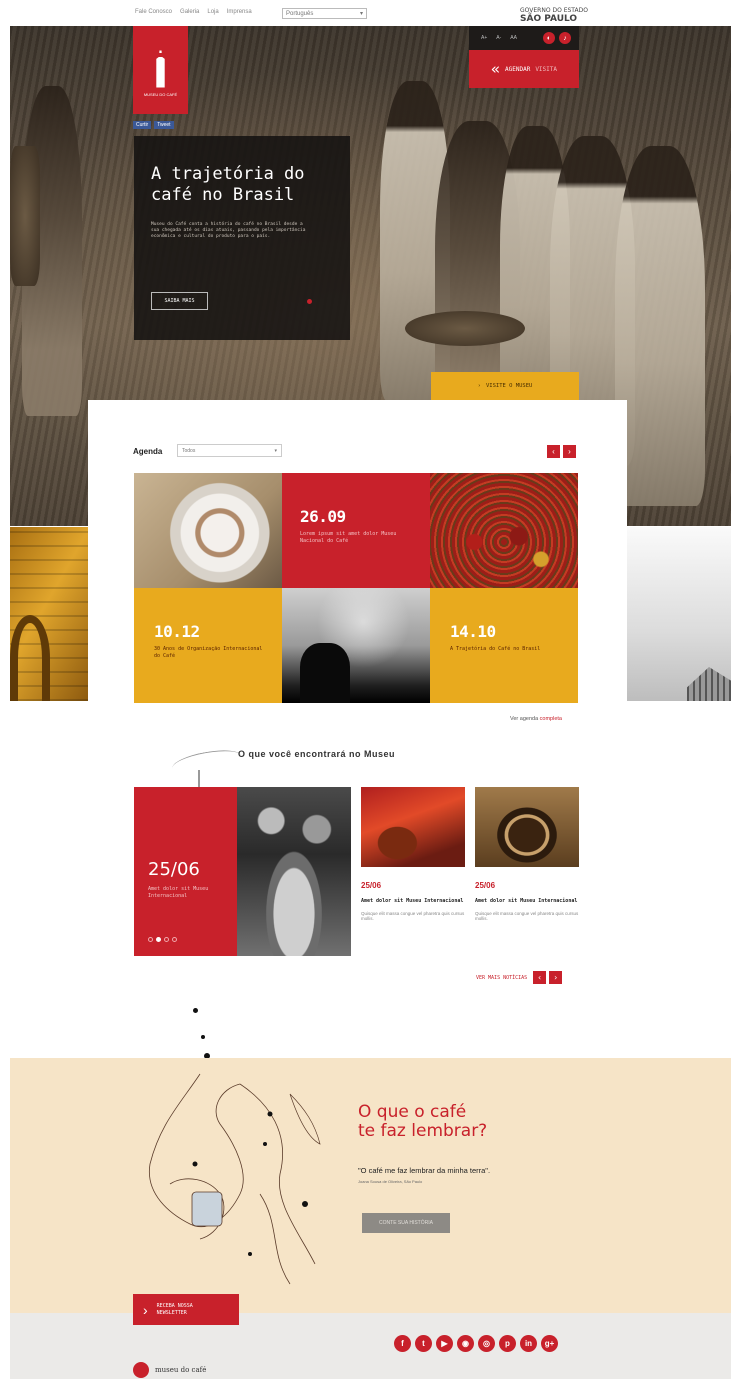  What do you see at coordinates (207, 762) in the screenshot?
I see `coffee-branch-drawing` at bounding box center [207, 762].